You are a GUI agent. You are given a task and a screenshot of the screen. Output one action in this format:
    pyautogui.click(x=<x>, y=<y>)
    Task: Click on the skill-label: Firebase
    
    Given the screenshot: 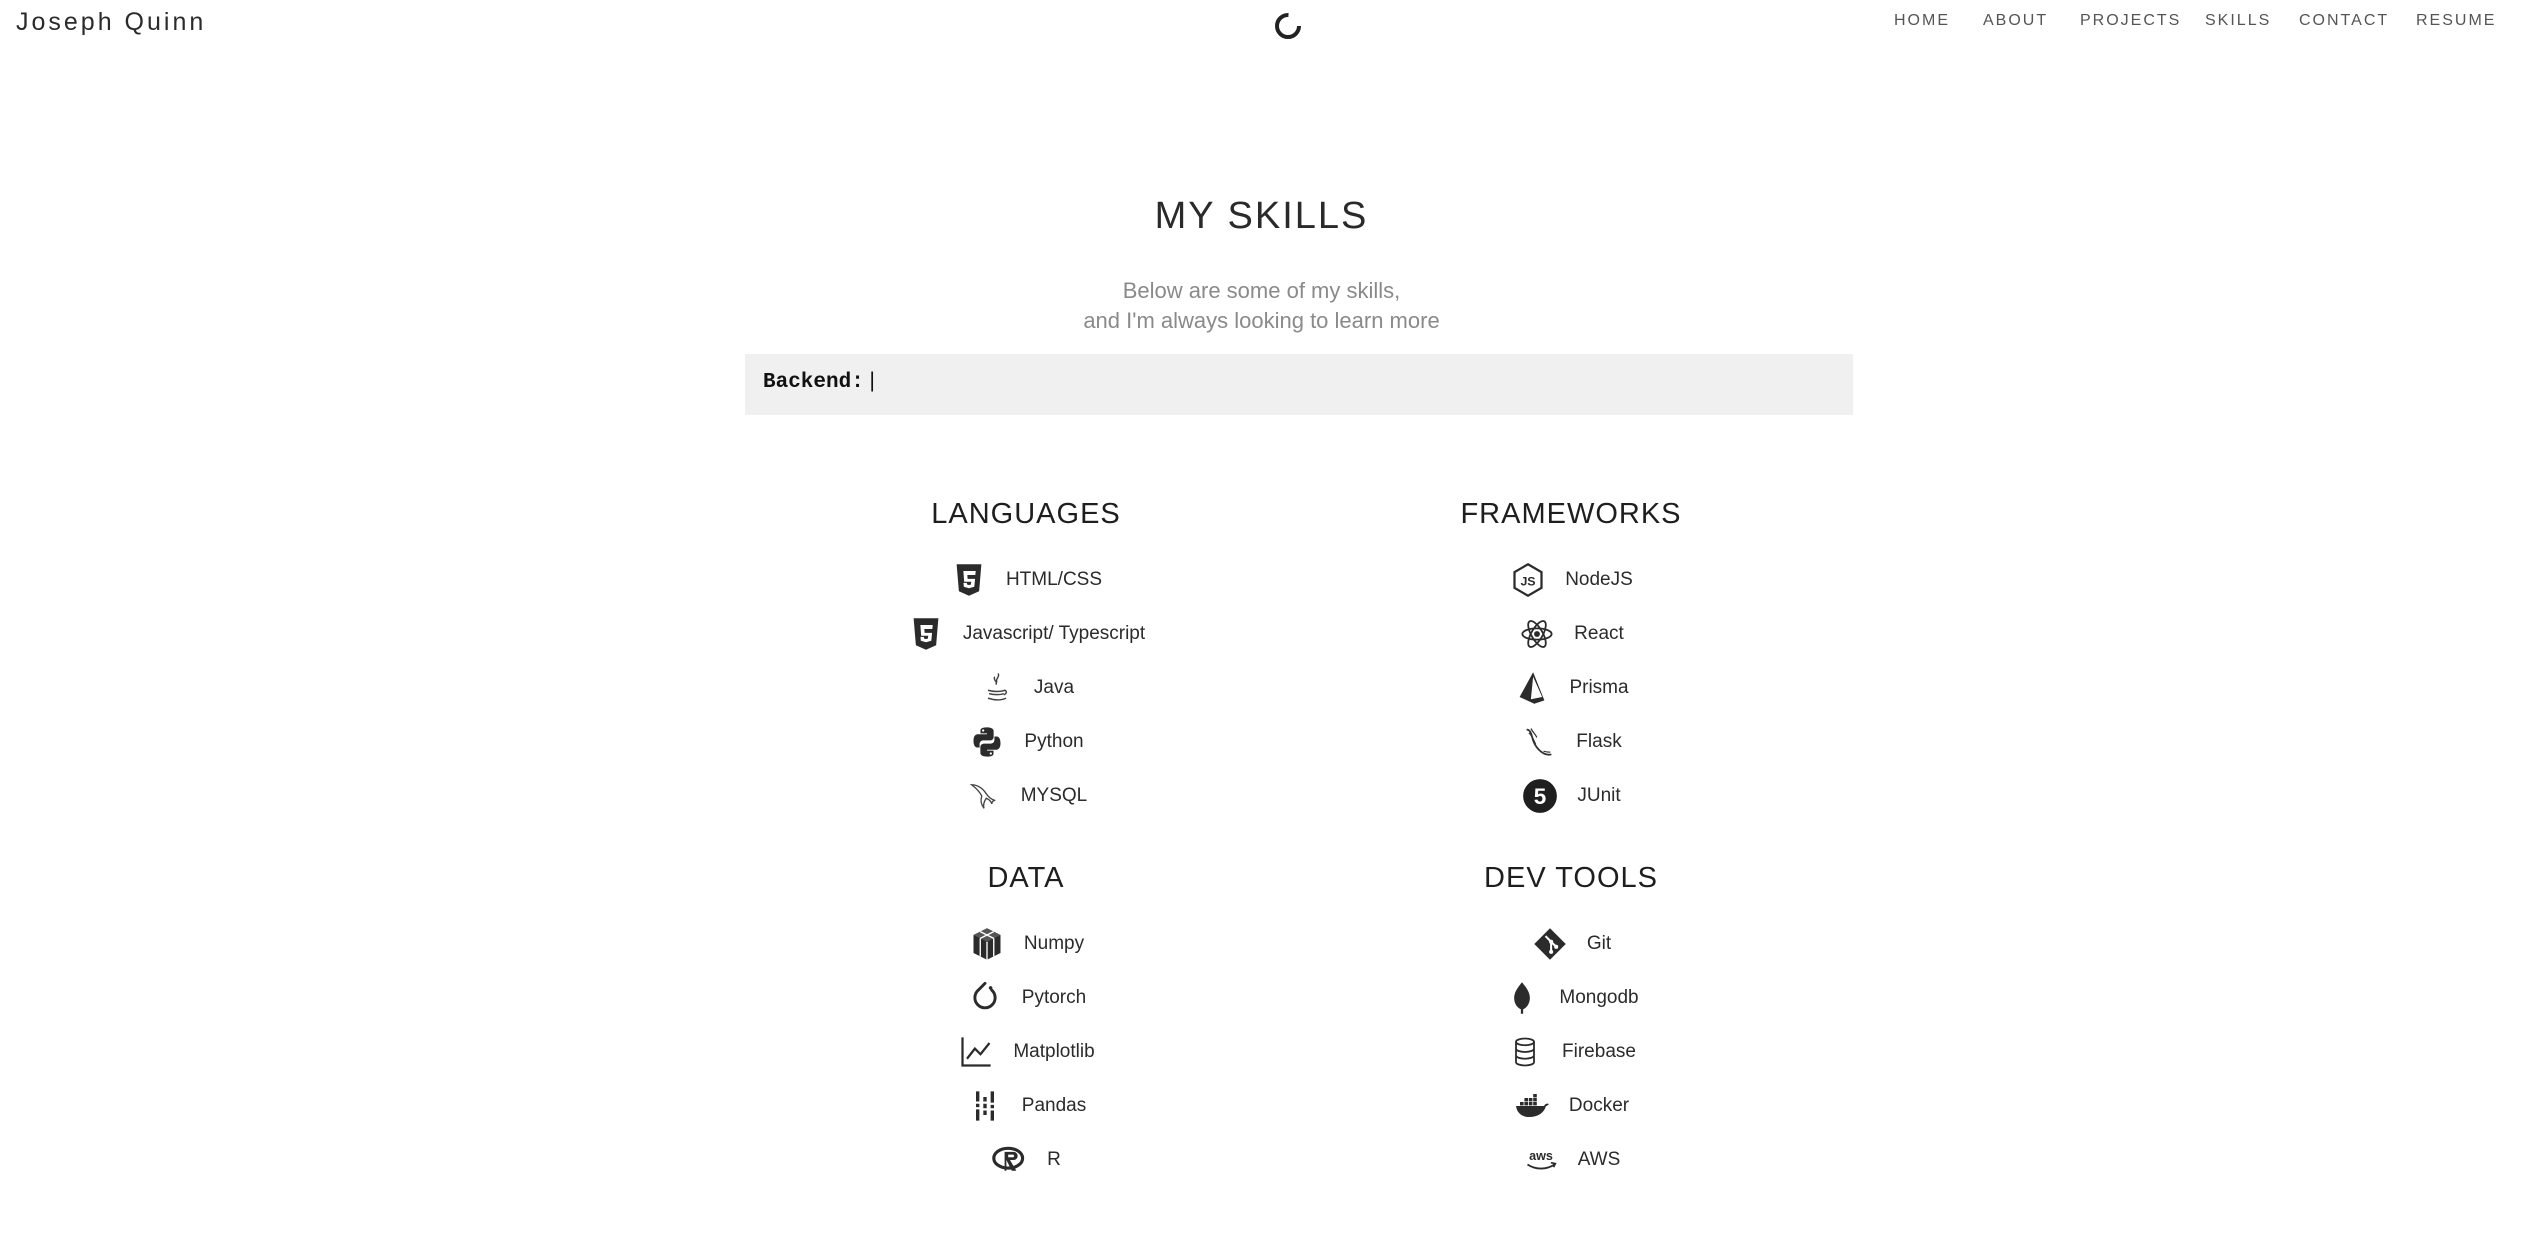 What is the action you would take?
    pyautogui.click(x=1599, y=1051)
    